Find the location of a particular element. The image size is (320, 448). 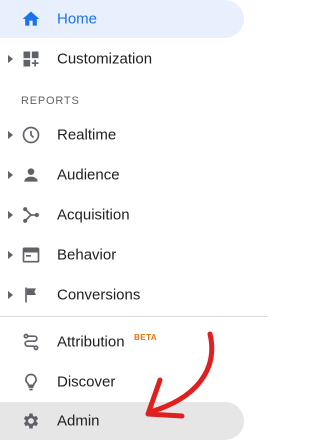

lightbulb-icon is located at coordinates (31, 382).